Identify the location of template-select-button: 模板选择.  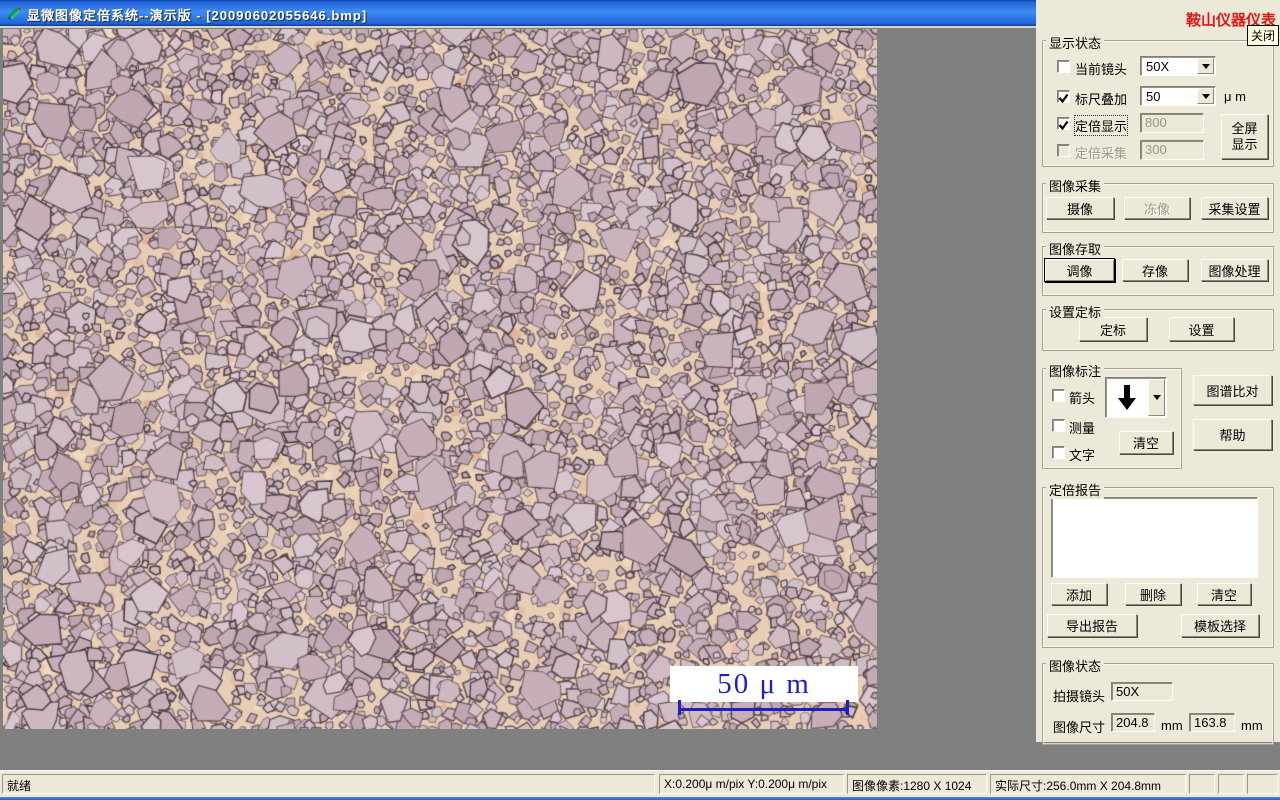
(1220, 625).